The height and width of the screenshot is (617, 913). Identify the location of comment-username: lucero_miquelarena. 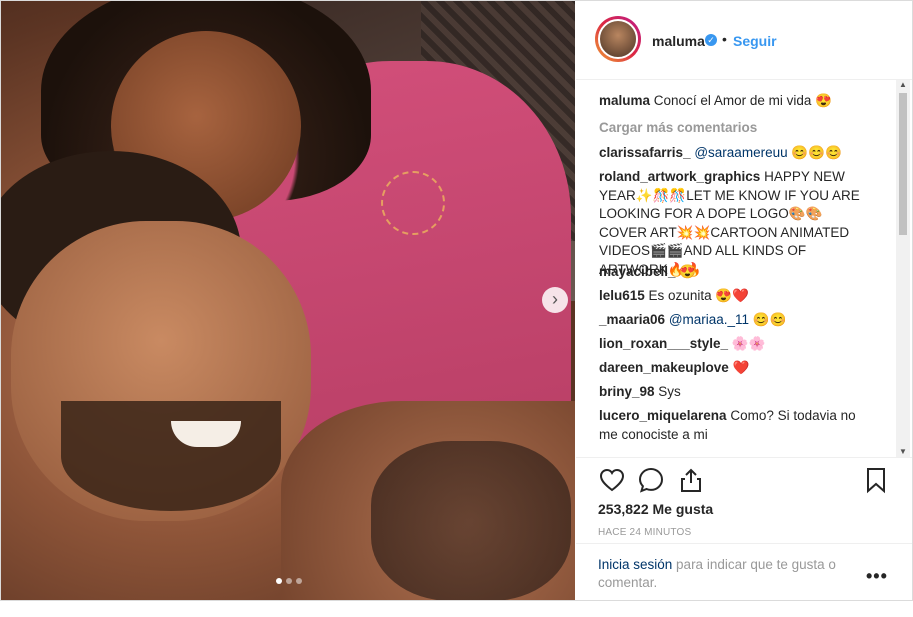
(663, 415).